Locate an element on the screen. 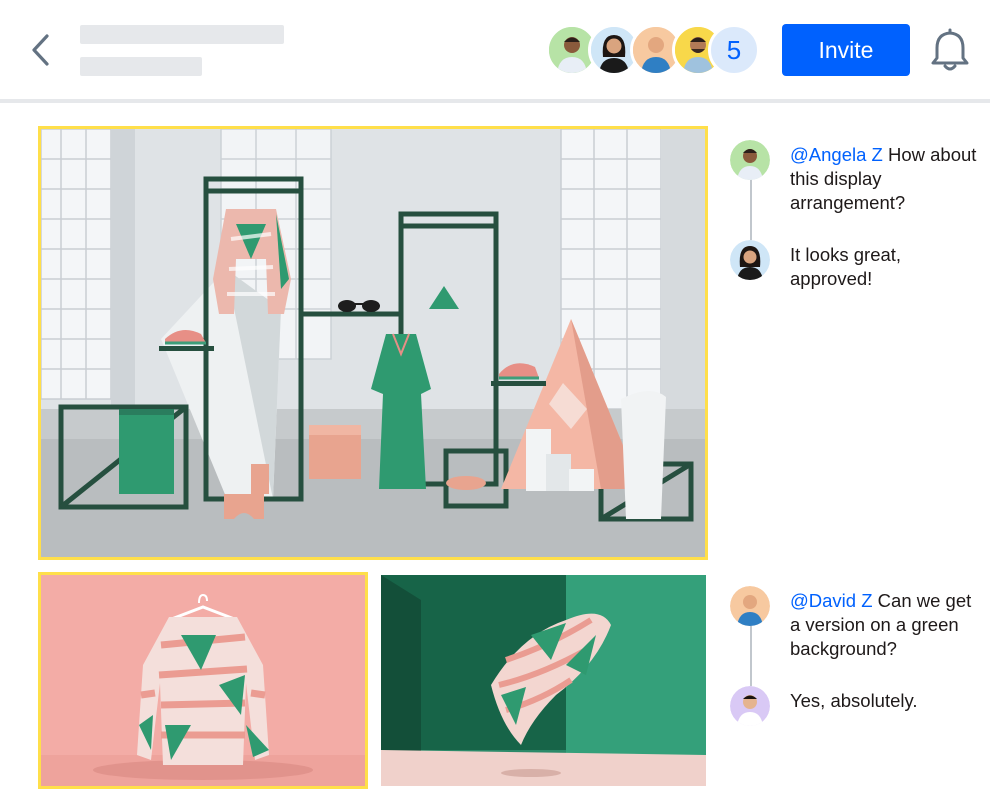  comment-text: Yes, absolutely. is located at coordinates (885, 701).